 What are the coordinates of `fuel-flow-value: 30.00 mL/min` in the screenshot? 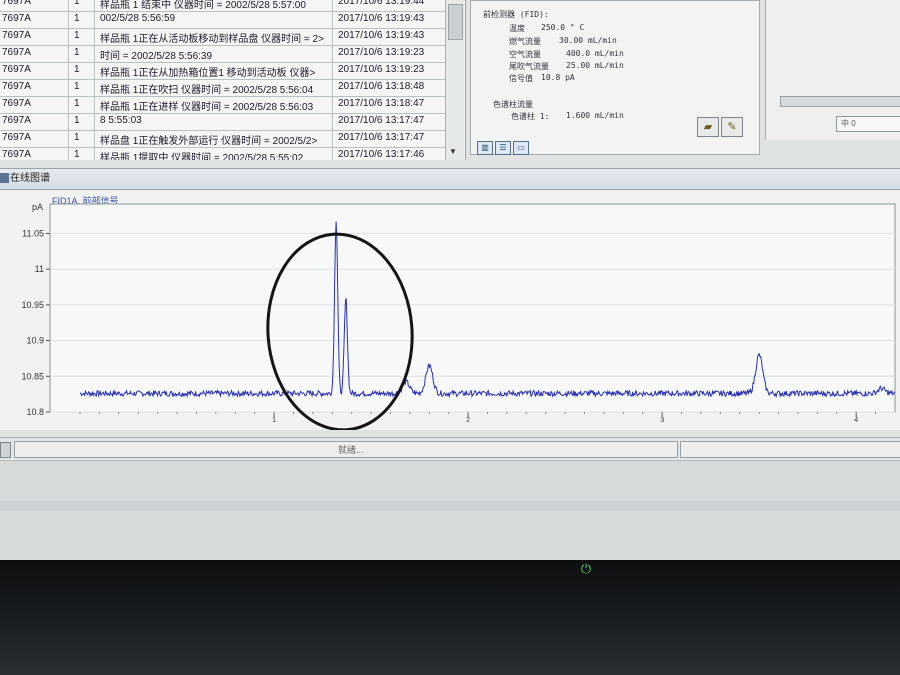 It's located at (588, 40).